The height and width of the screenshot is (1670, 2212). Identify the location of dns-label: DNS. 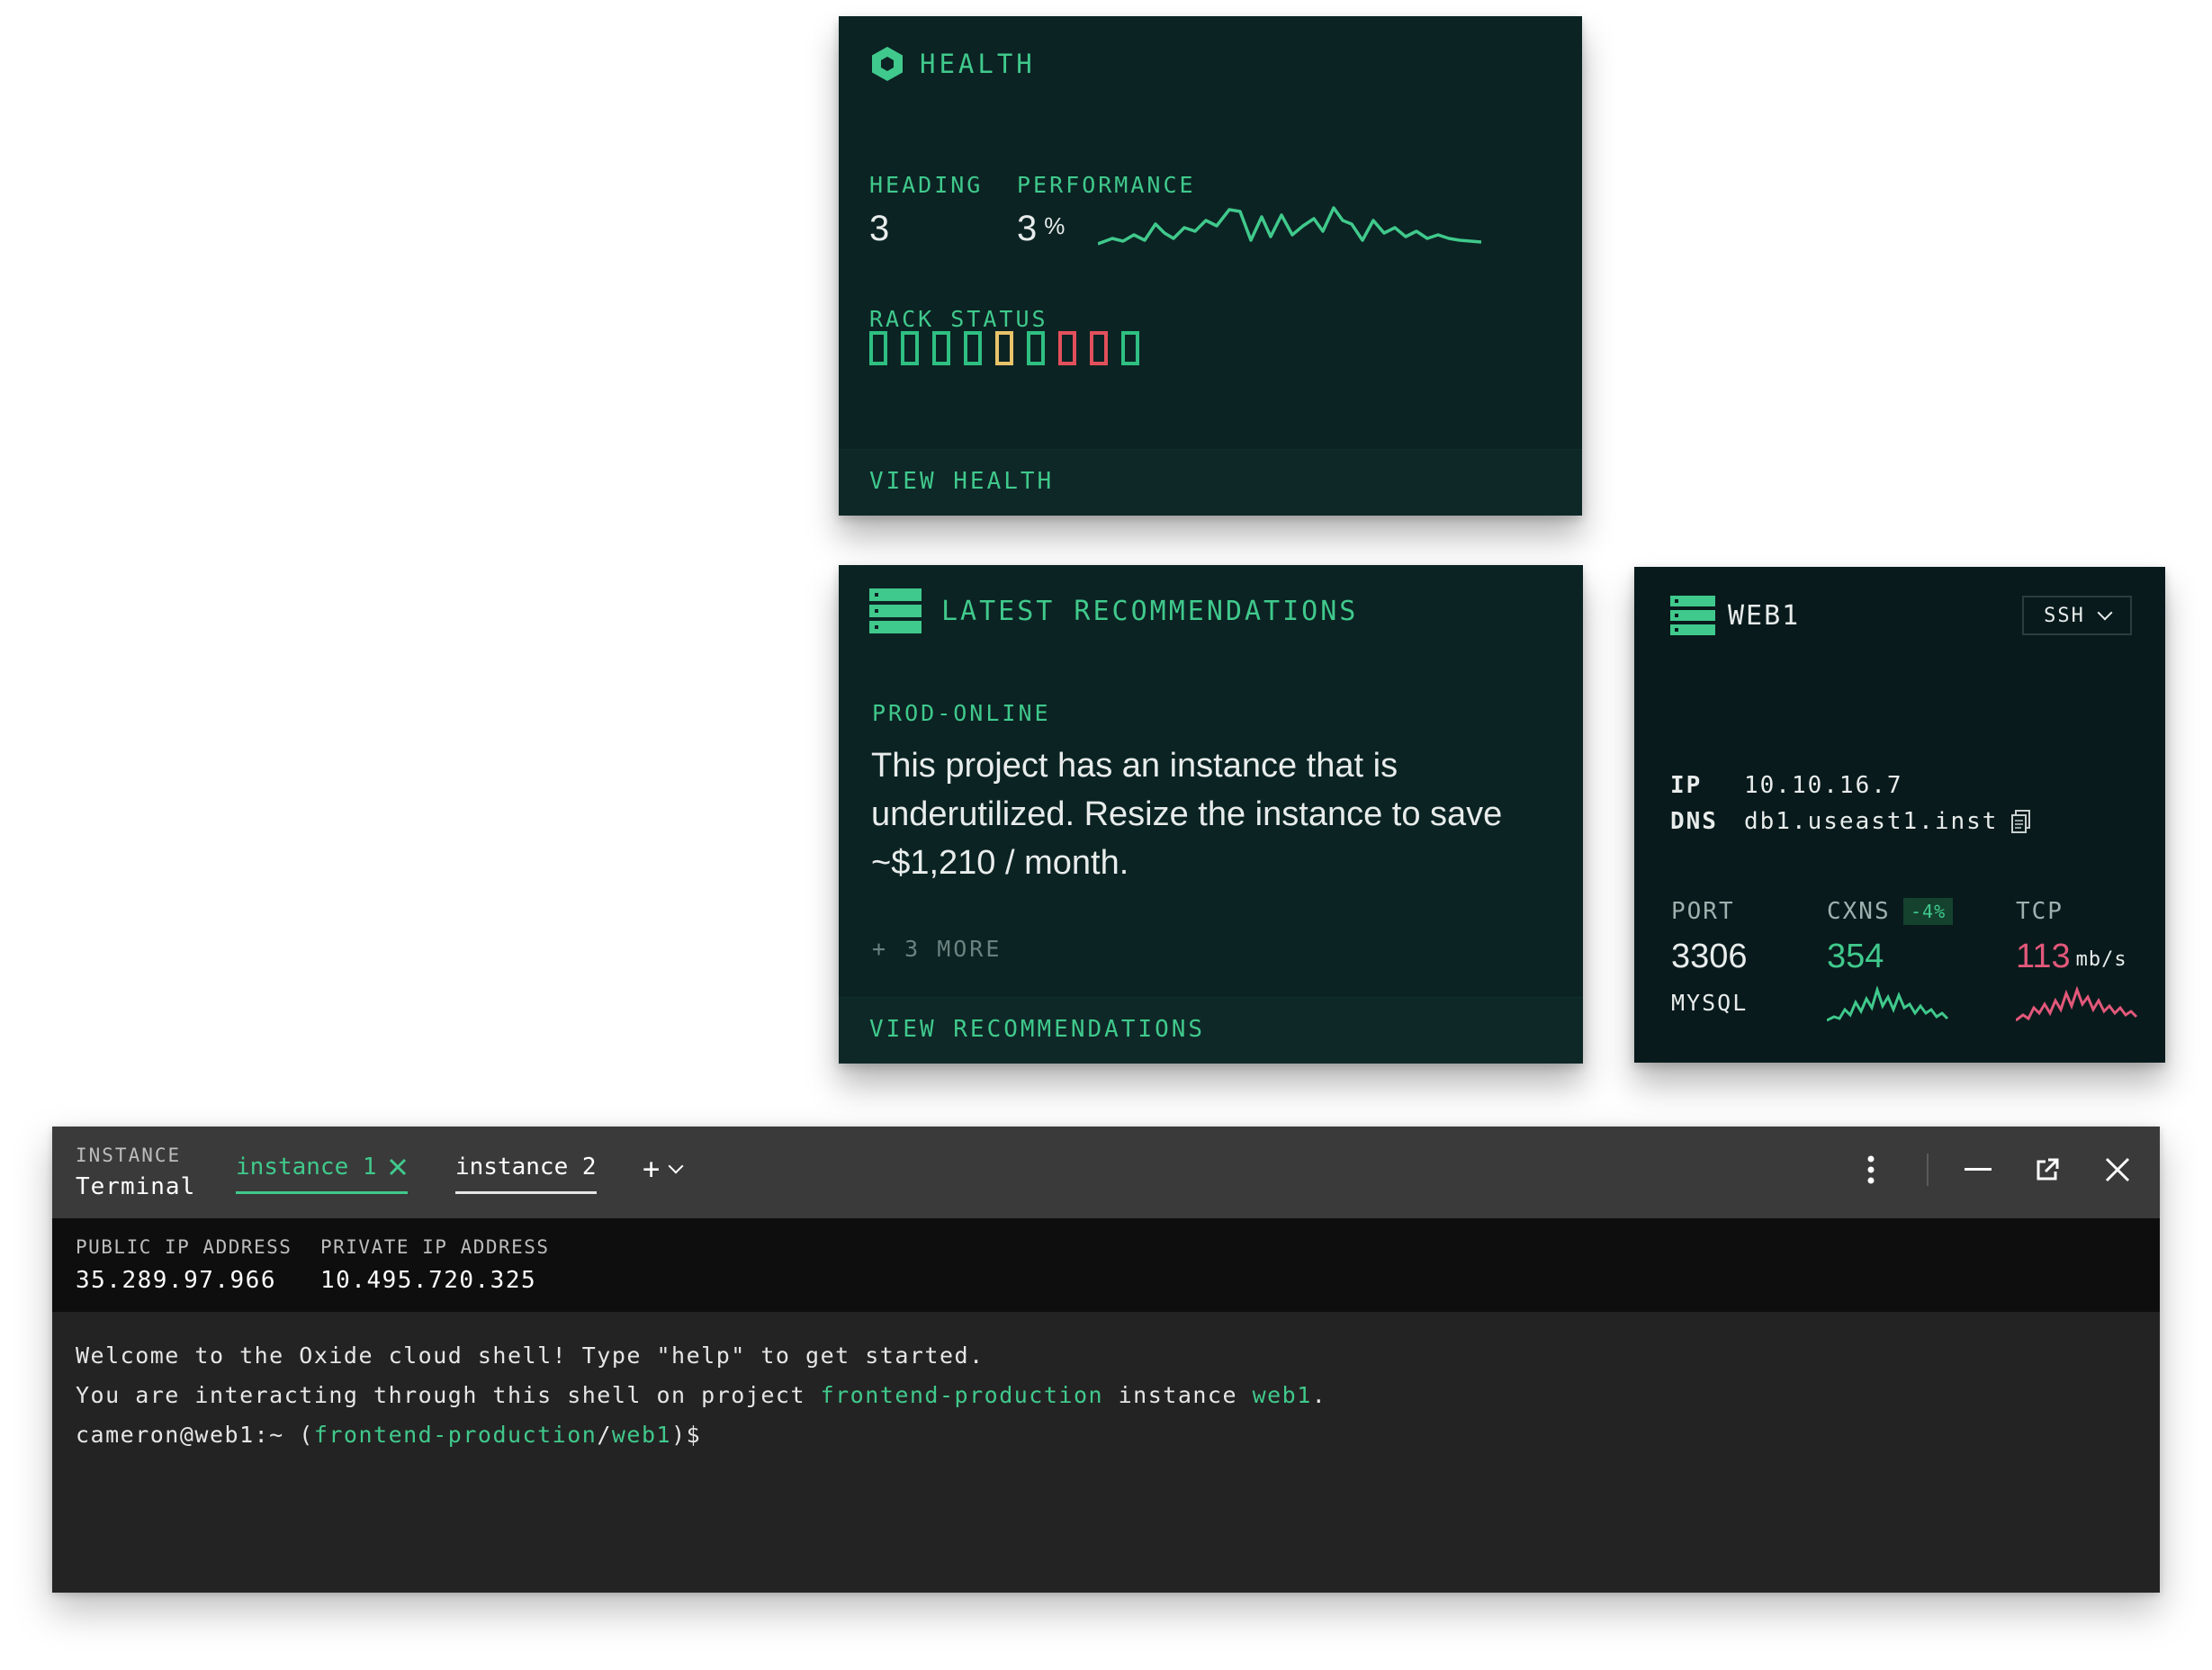
(1694, 821).